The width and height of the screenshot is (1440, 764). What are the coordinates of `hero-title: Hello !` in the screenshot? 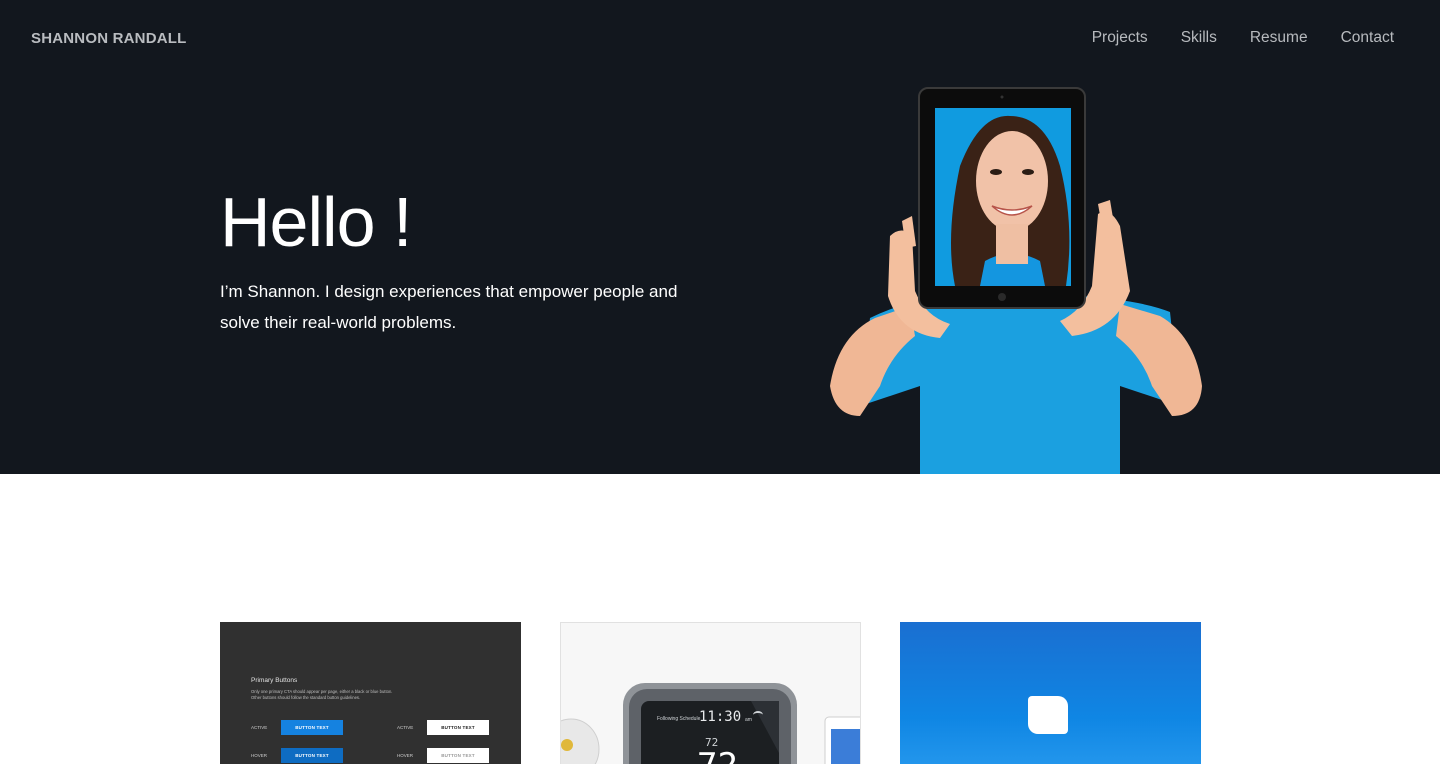 It's located at (316, 222).